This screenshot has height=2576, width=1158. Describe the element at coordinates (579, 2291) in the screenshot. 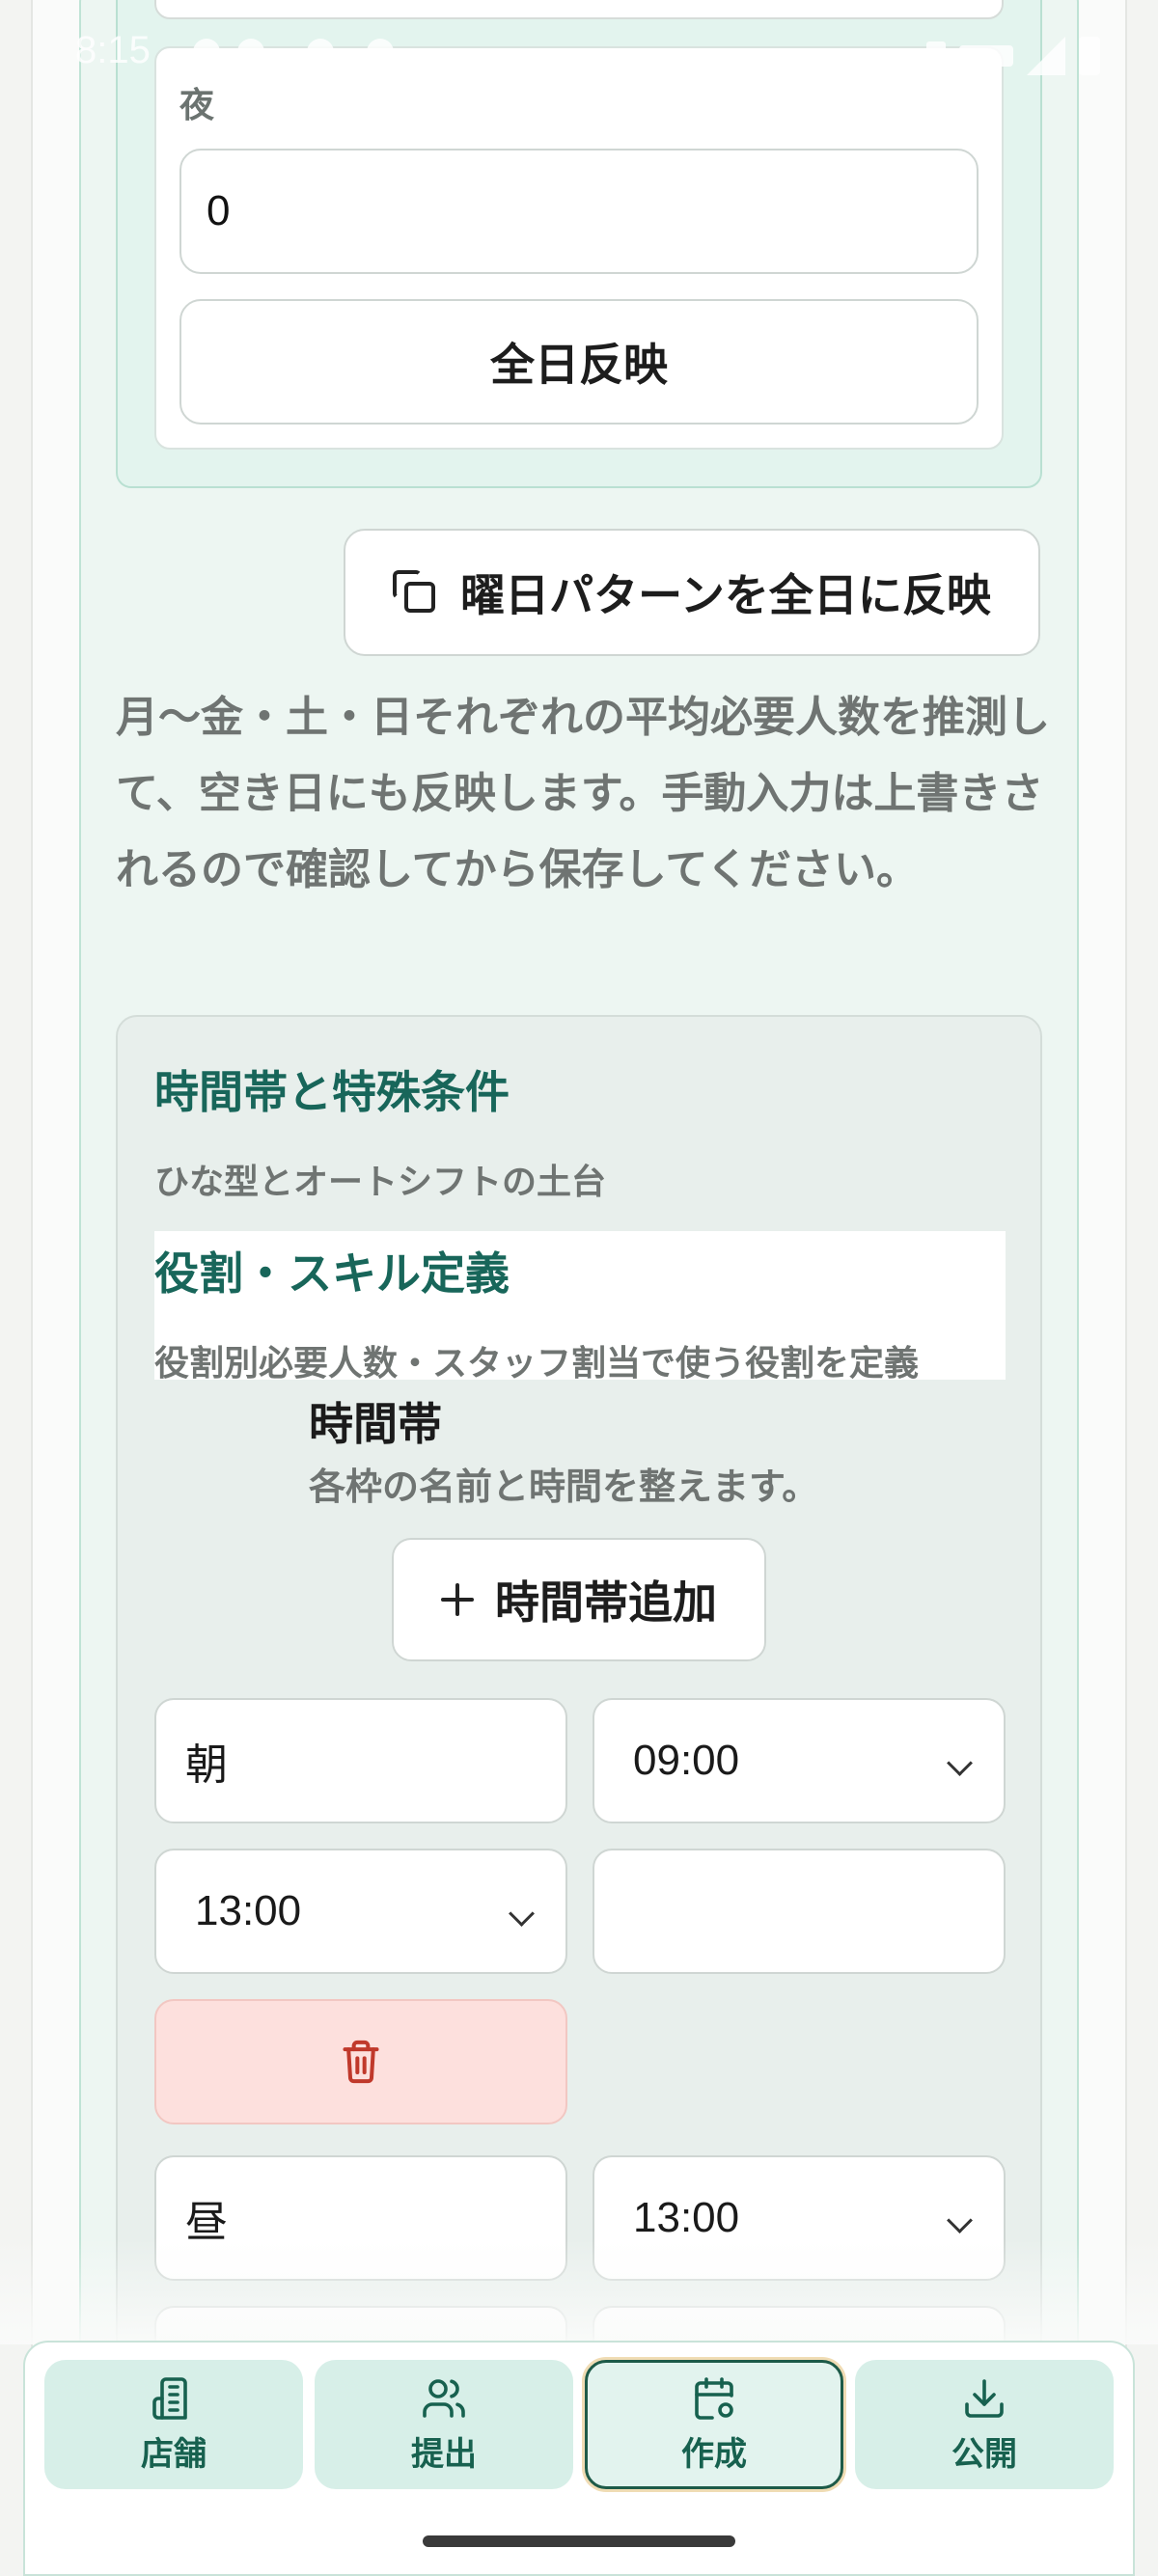

I see `scroll-fade` at that location.